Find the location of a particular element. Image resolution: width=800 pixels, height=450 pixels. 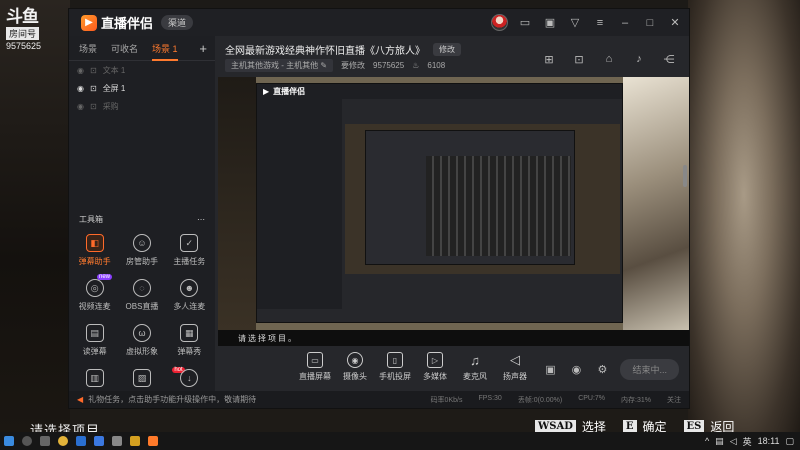

wage-label: 要修改 is located at coordinates (353, 65).